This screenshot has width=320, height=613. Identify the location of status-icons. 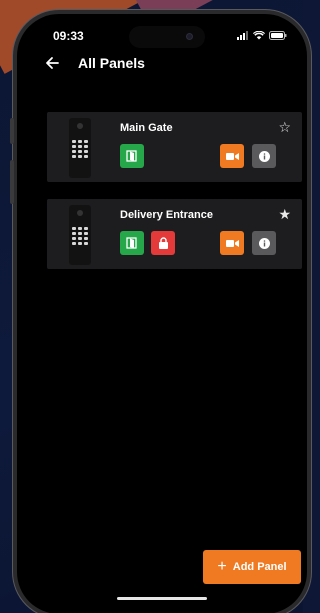
(262, 35).